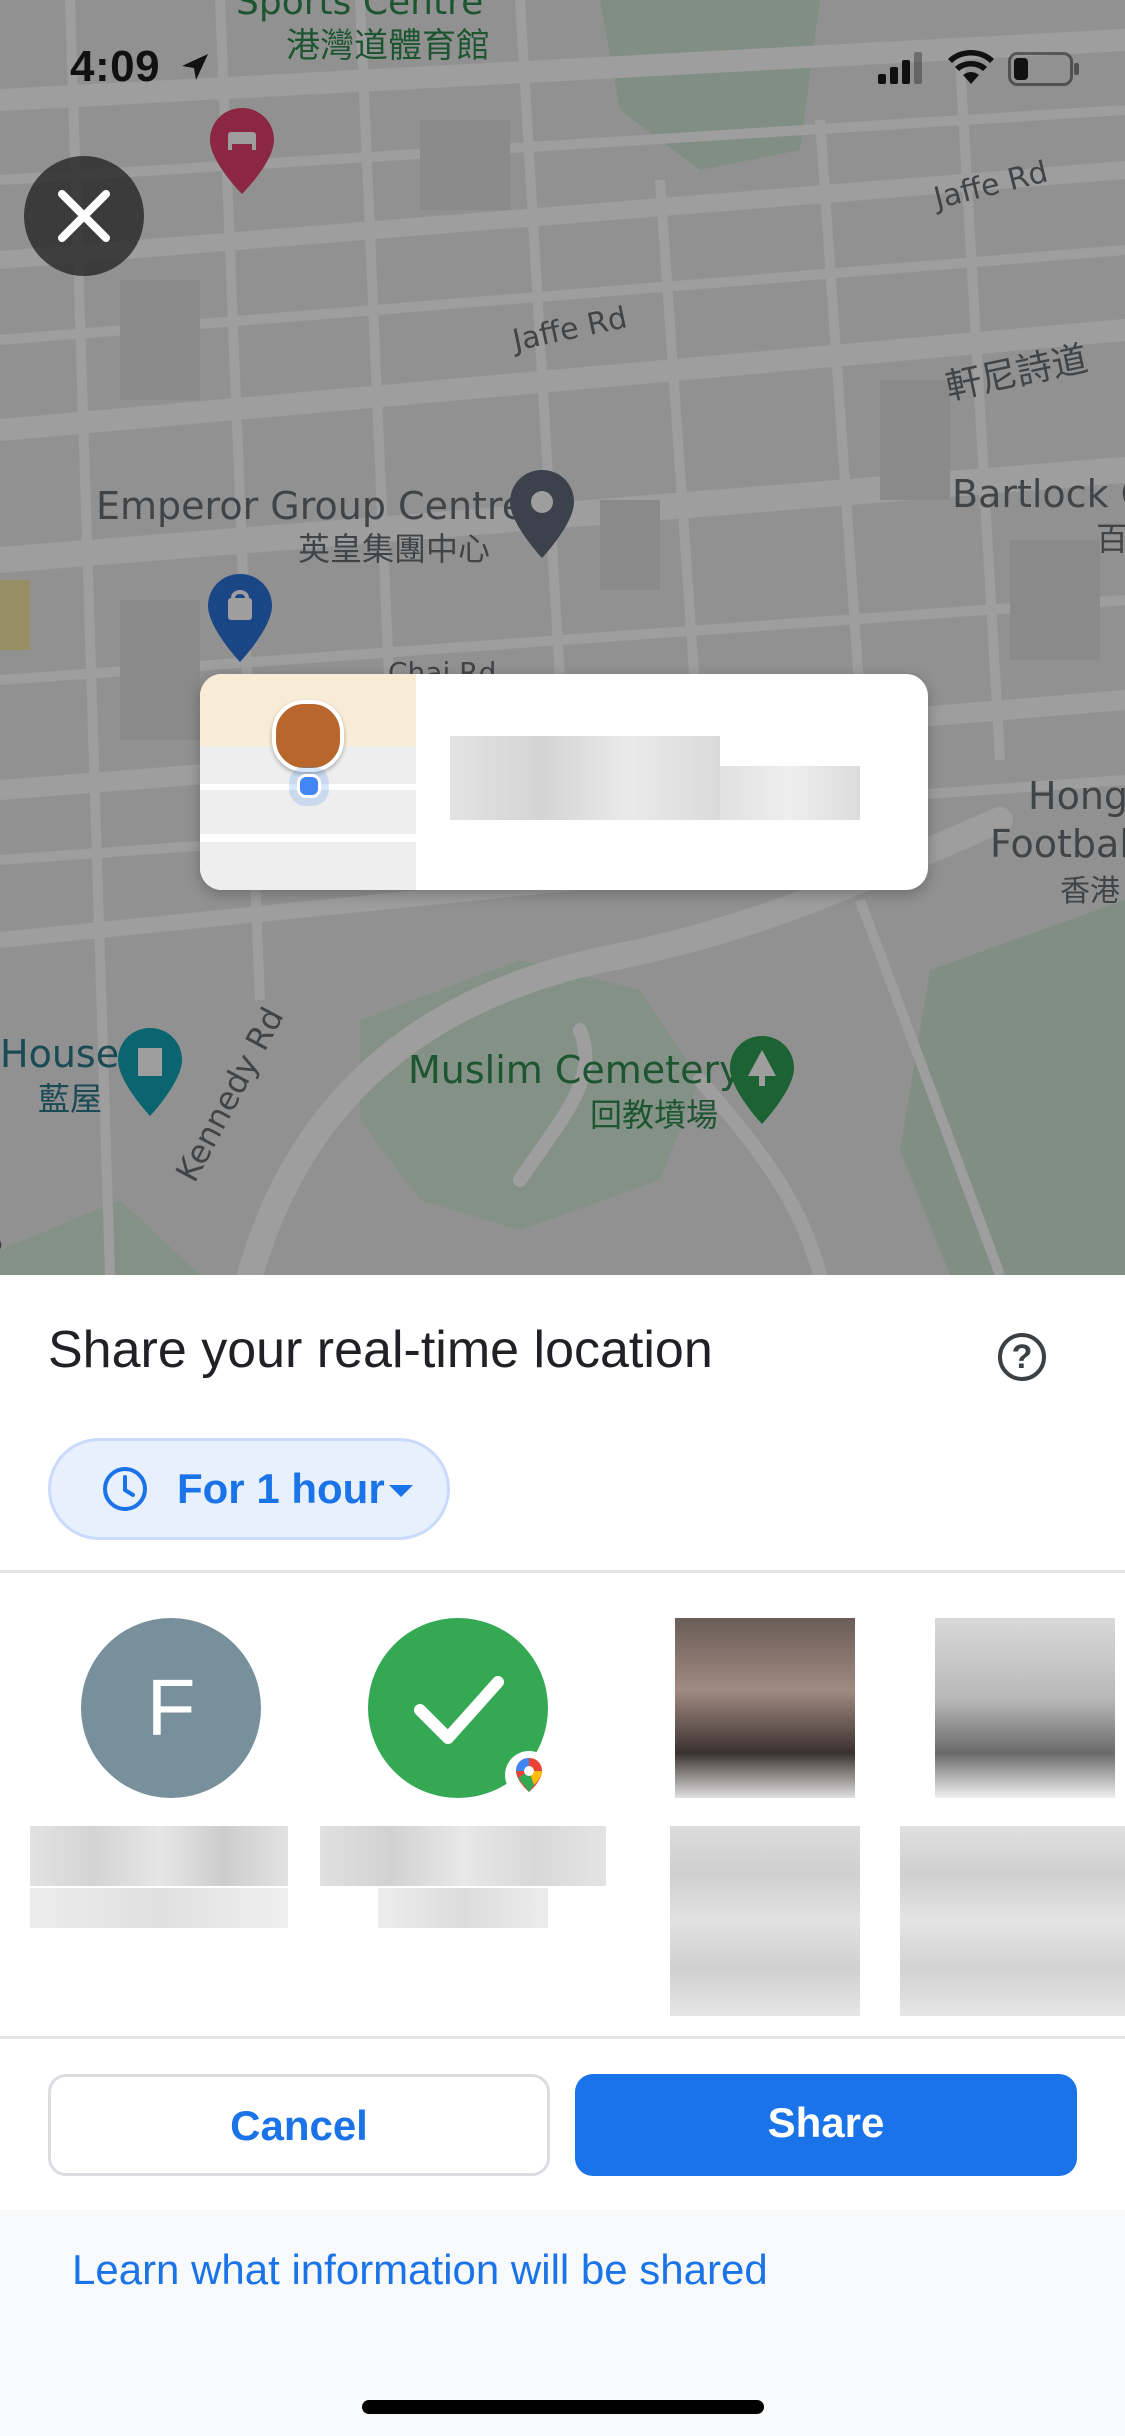 Image resolution: width=1125 pixels, height=2436 pixels. Describe the element at coordinates (790, 793) in the screenshot. I see `blurred-detail` at that location.